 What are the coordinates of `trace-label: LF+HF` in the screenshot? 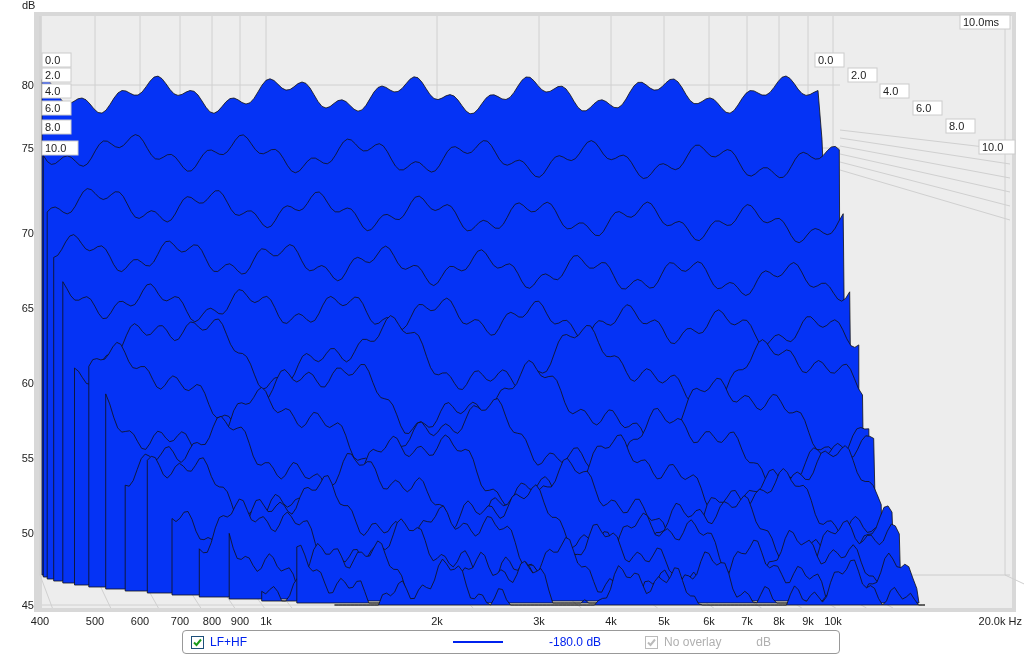 It's located at (228, 642).